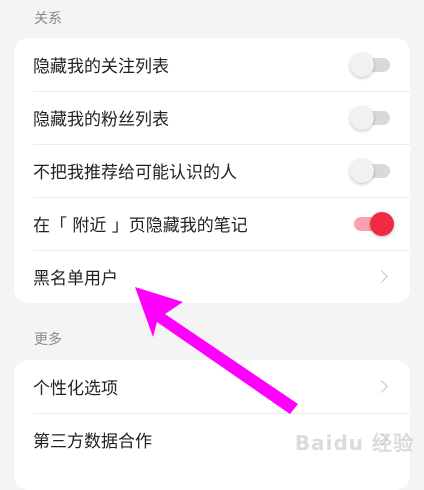 This screenshot has width=424, height=490. I want to click on arrow-shape, so click(216, 350).